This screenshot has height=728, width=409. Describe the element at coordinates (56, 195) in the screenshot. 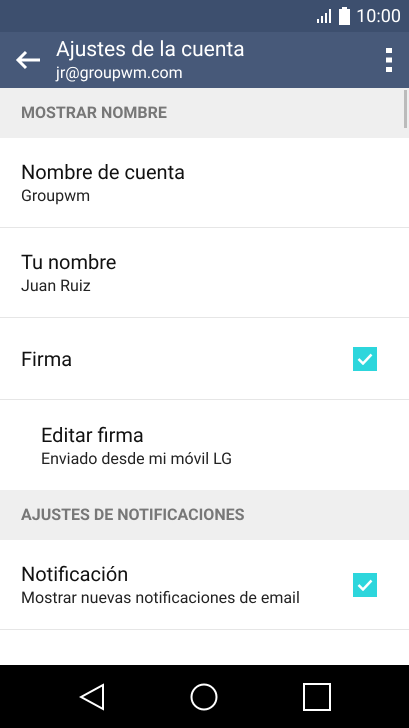

I see `item-summary: Groupwm` at that location.